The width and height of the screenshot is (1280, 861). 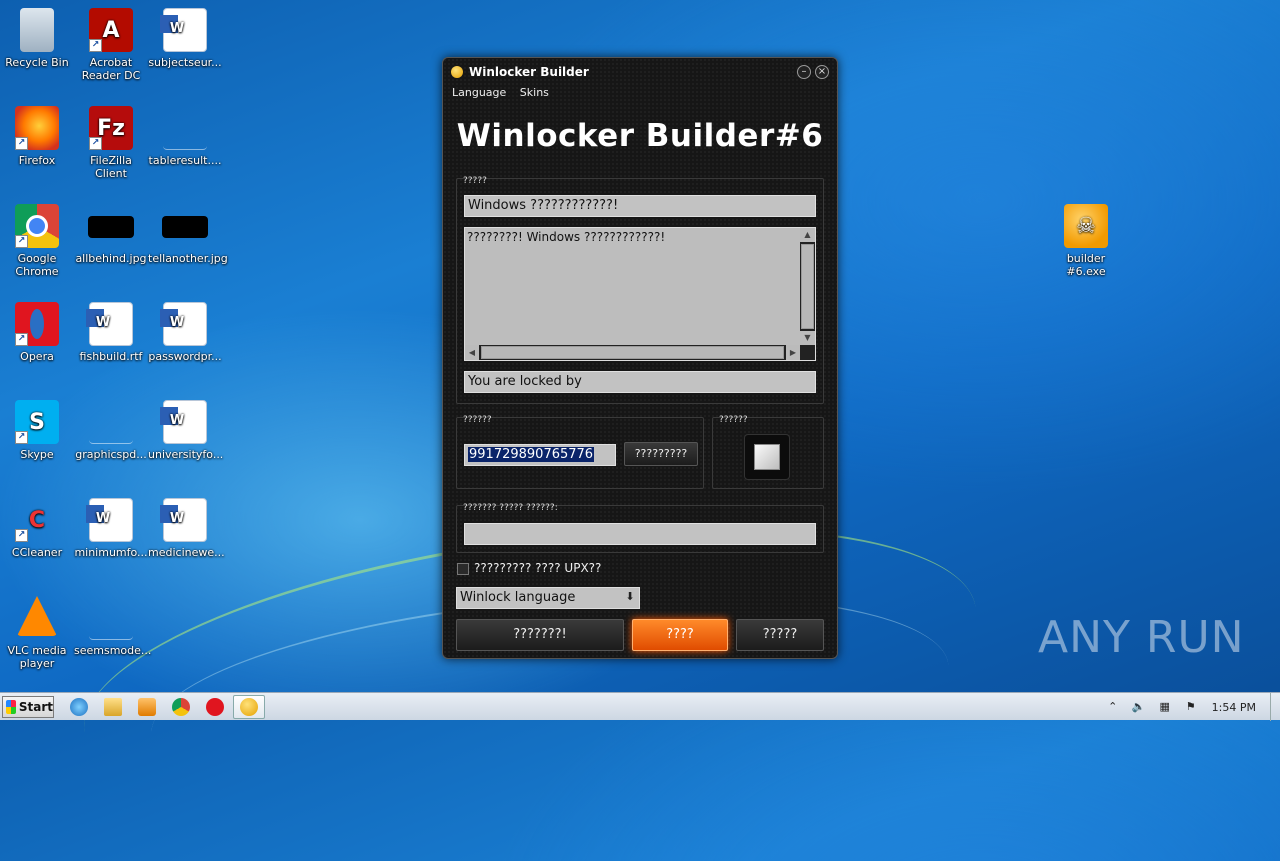 What do you see at coordinates (37, 30) in the screenshot?
I see `recycle-bin-icon` at bounding box center [37, 30].